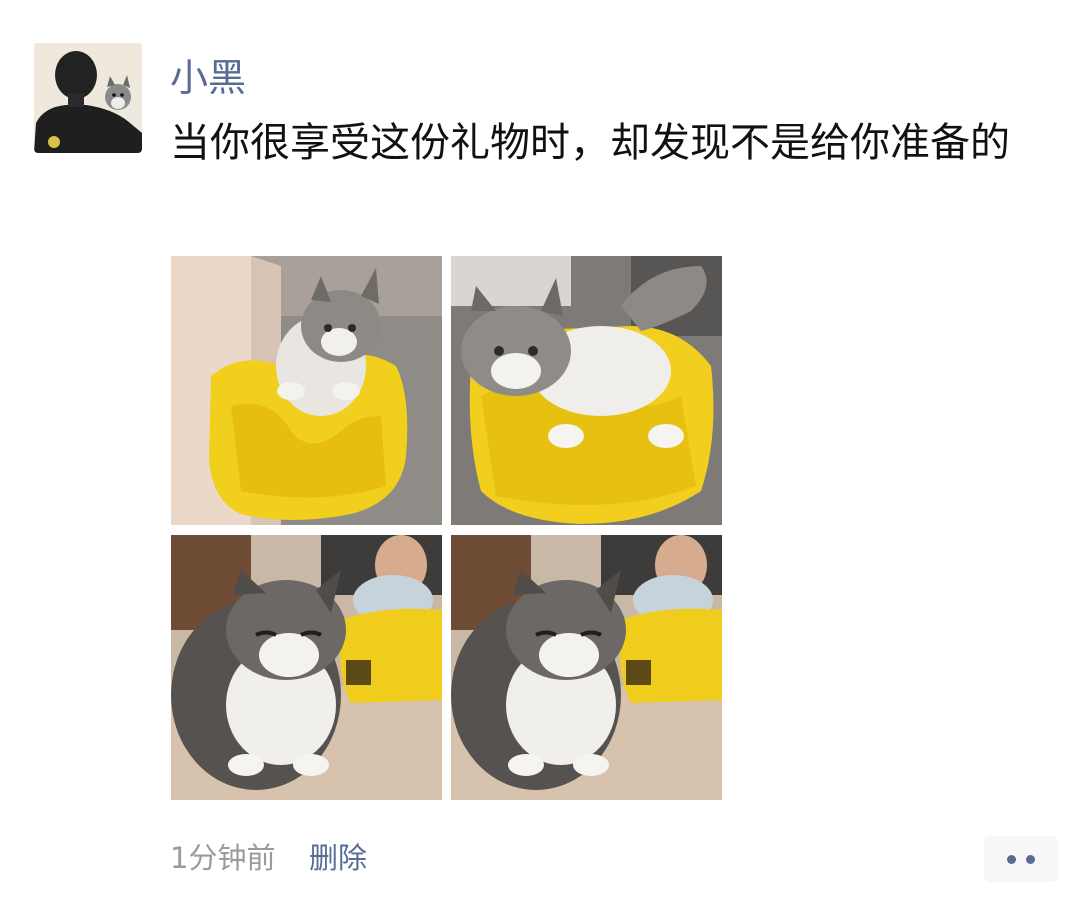  I want to click on more-button, so click(1021, 859).